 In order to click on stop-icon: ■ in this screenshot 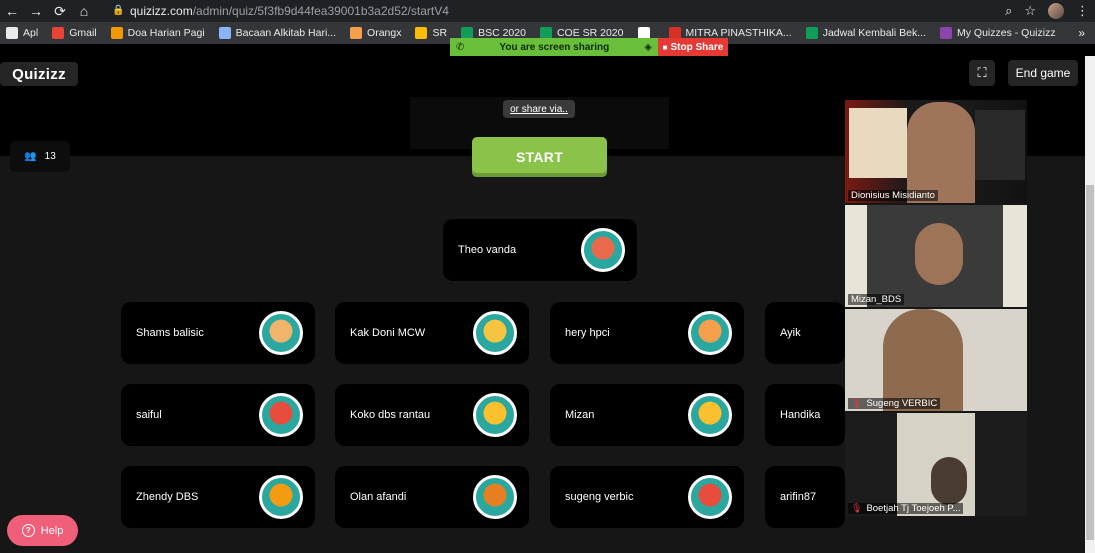, I will do `click(665, 47)`.